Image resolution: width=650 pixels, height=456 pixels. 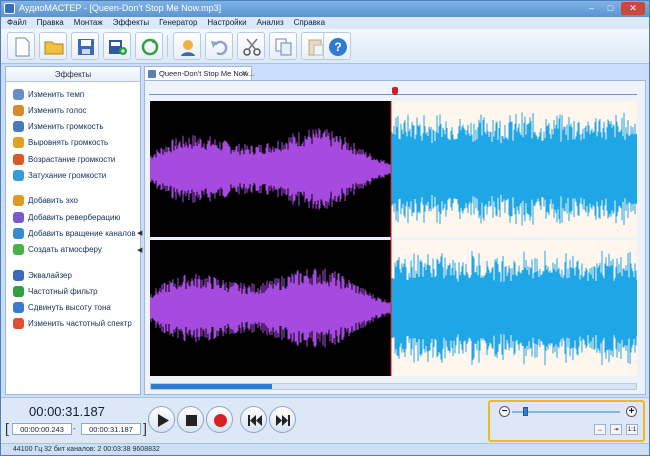 What do you see at coordinates (633, 8) in the screenshot?
I see `close-button: ✕` at bounding box center [633, 8].